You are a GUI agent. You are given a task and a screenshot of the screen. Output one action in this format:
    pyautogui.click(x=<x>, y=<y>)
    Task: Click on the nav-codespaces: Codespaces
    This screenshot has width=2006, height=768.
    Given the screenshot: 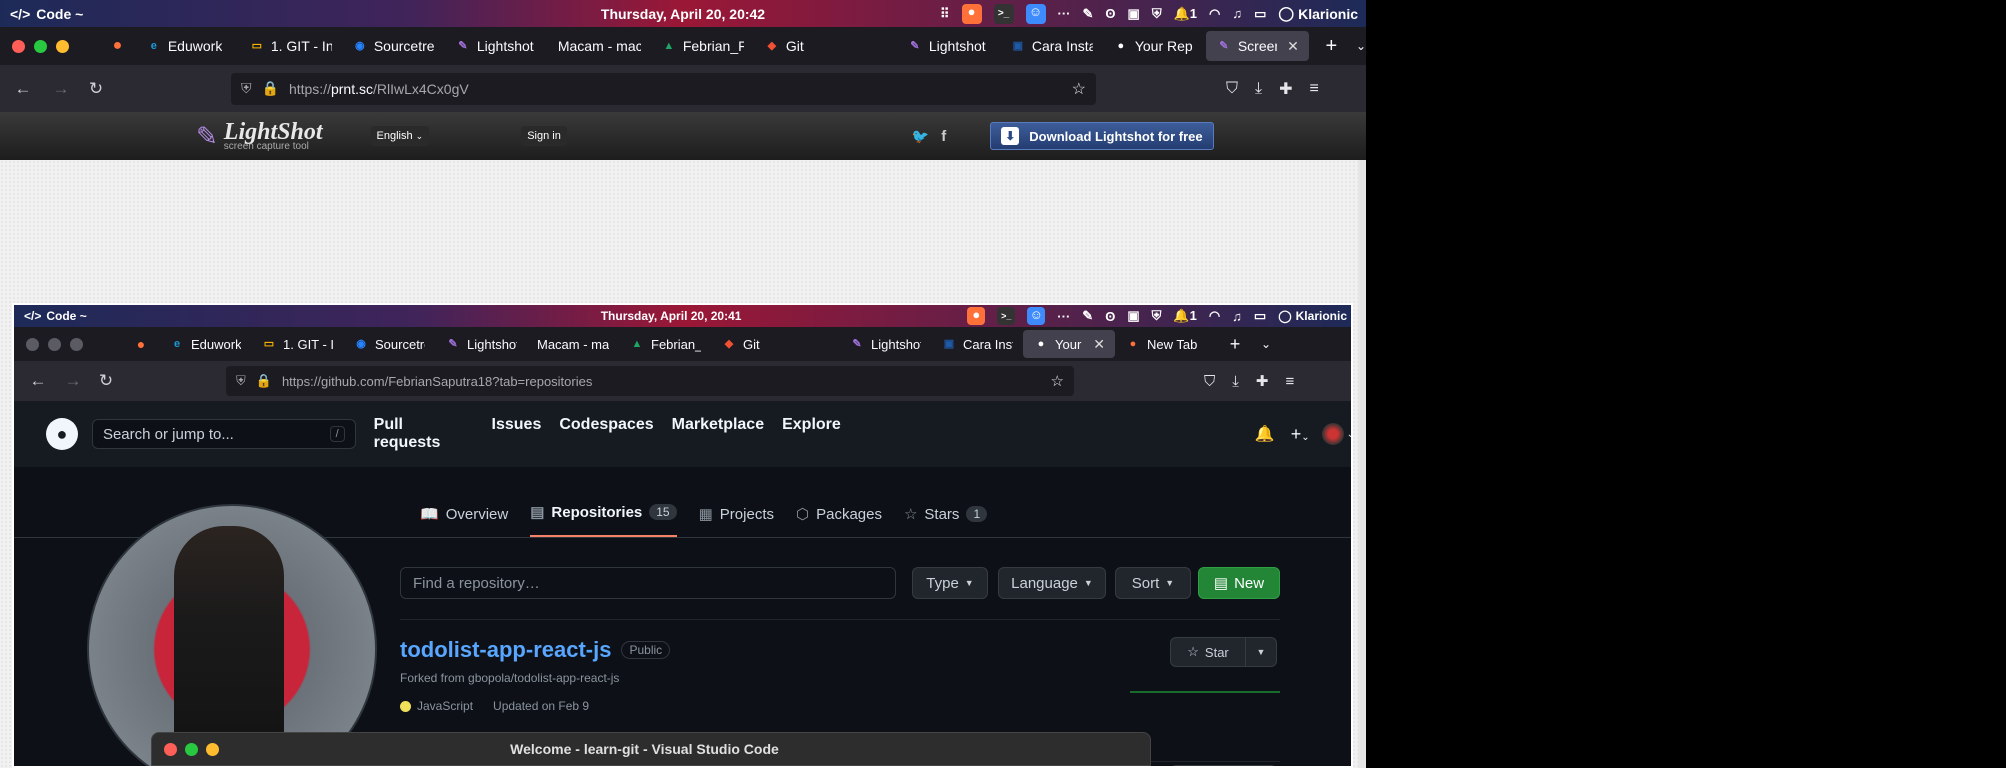 What is the action you would take?
    pyautogui.click(x=606, y=424)
    